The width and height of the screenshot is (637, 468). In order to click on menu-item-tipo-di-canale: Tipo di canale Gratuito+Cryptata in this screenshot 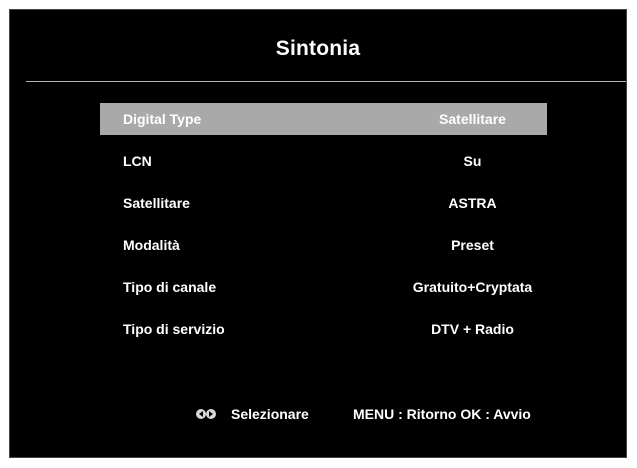, I will do `click(323, 287)`.